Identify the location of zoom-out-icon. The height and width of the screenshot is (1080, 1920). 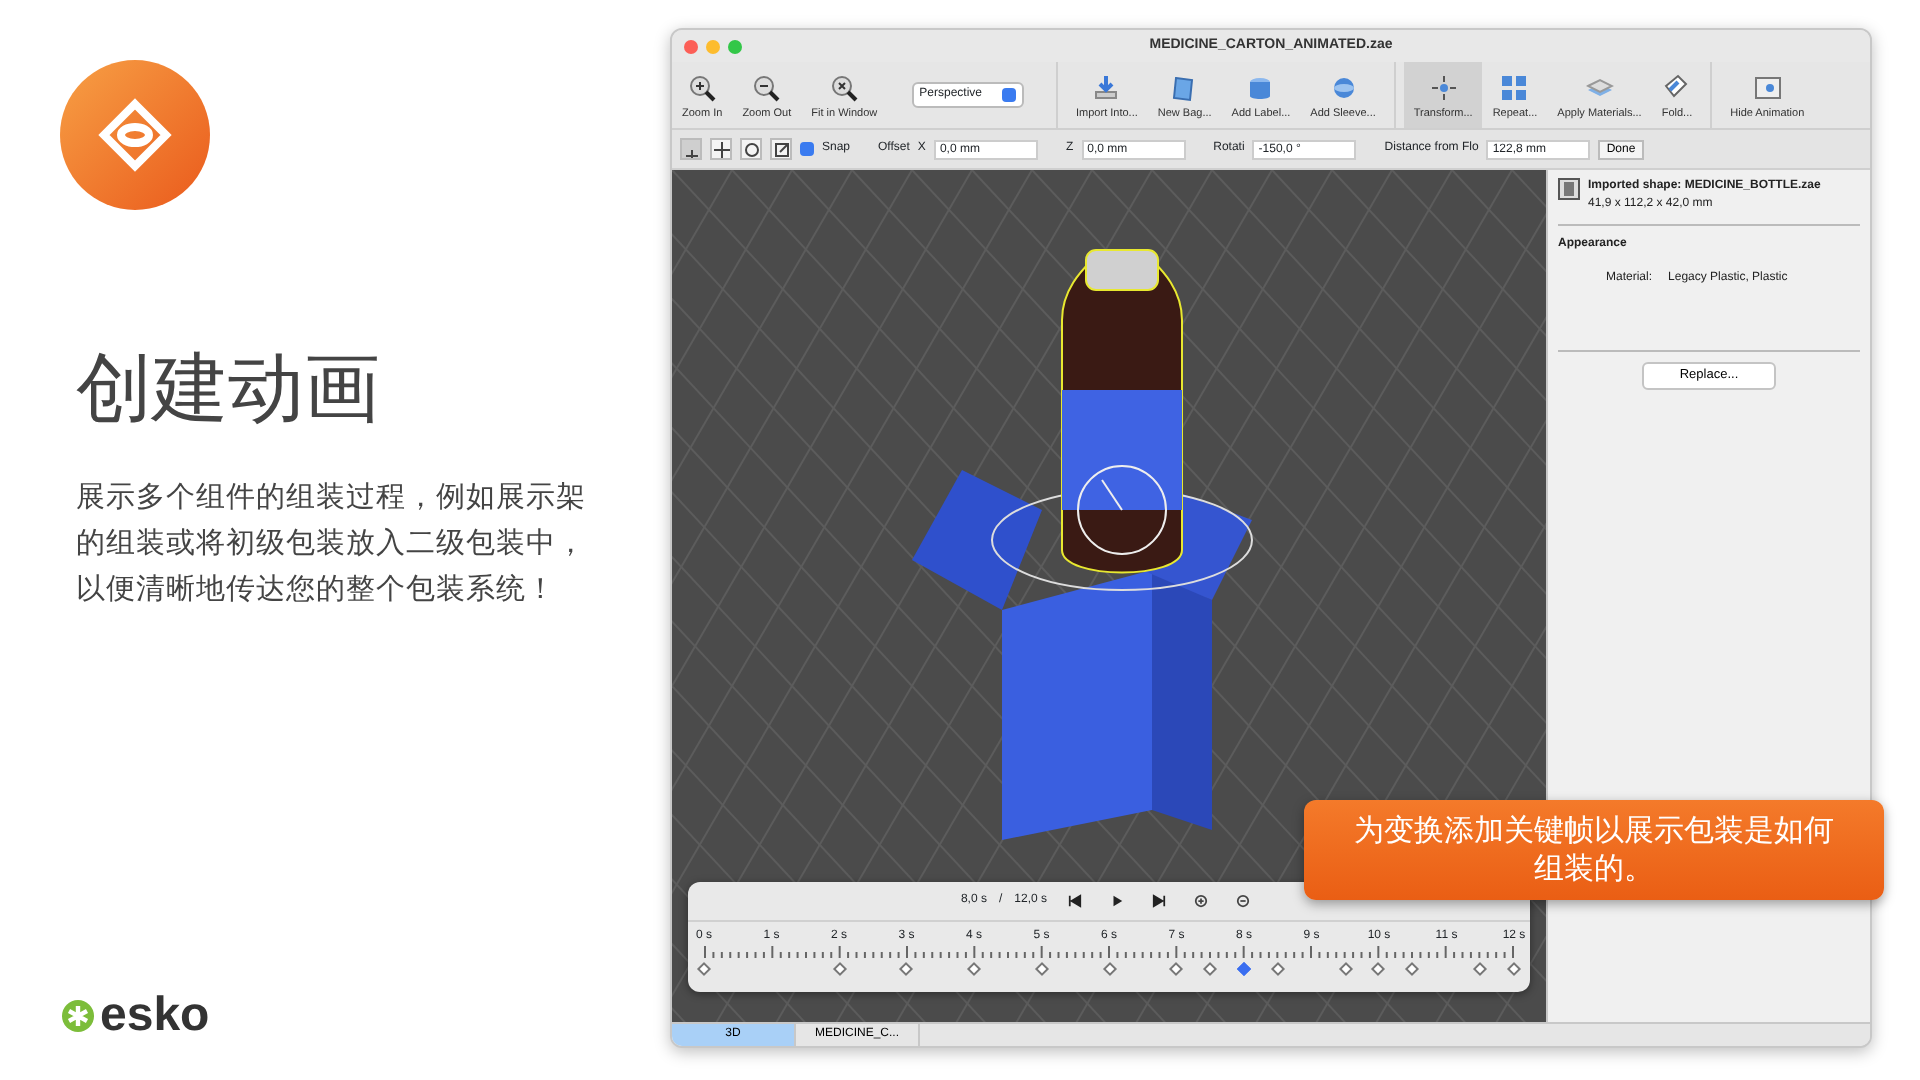
(766, 87).